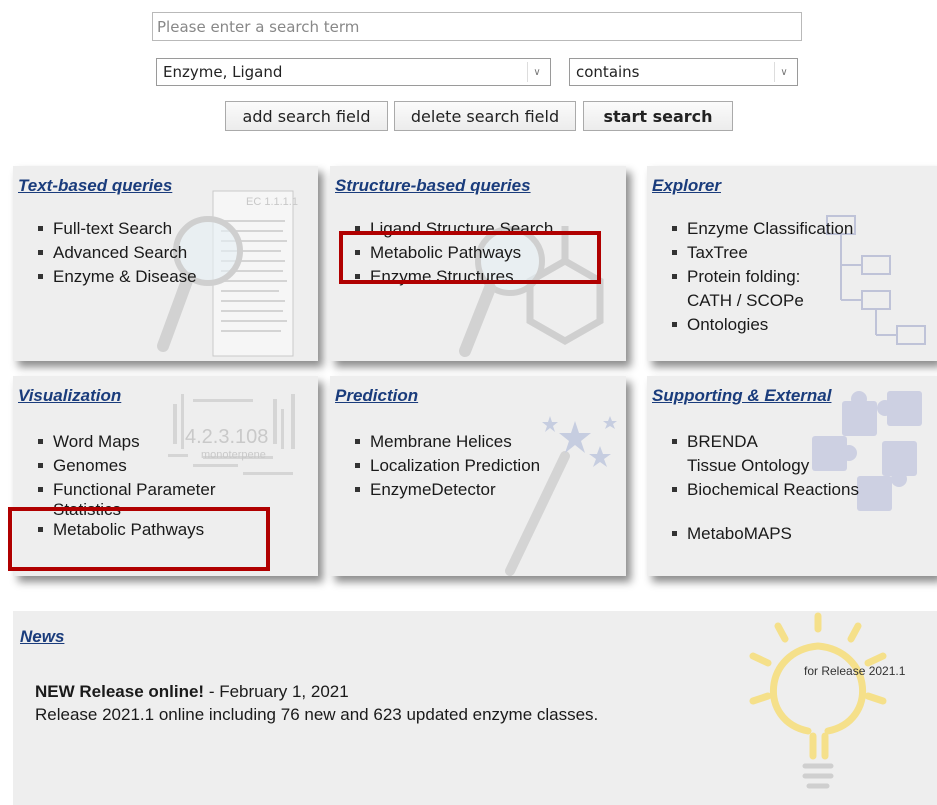 The width and height of the screenshot is (937, 805). Describe the element at coordinates (124, 509) in the screenshot. I see `link-statistics: Statistics` at that location.